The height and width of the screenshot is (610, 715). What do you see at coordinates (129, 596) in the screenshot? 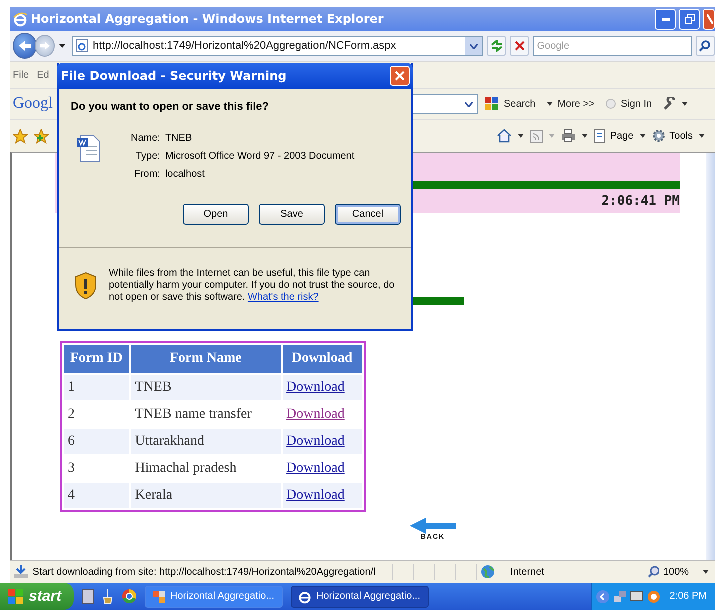
I see `browser-circle-icon` at bounding box center [129, 596].